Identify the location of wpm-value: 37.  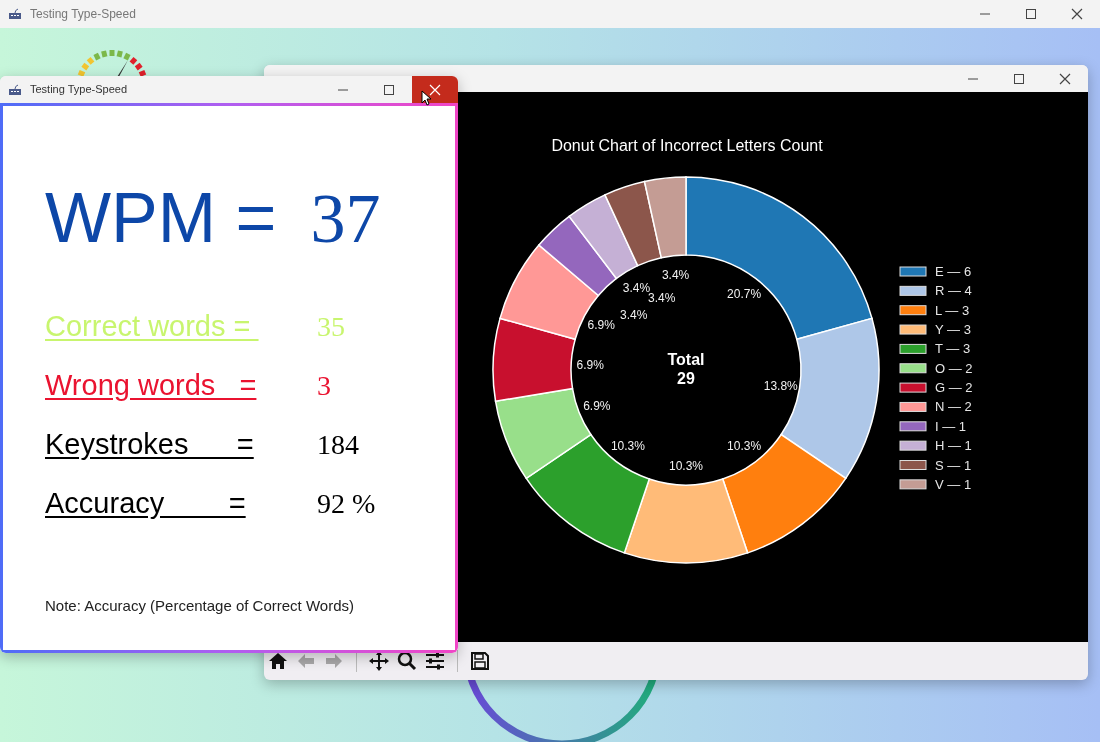
(345, 219).